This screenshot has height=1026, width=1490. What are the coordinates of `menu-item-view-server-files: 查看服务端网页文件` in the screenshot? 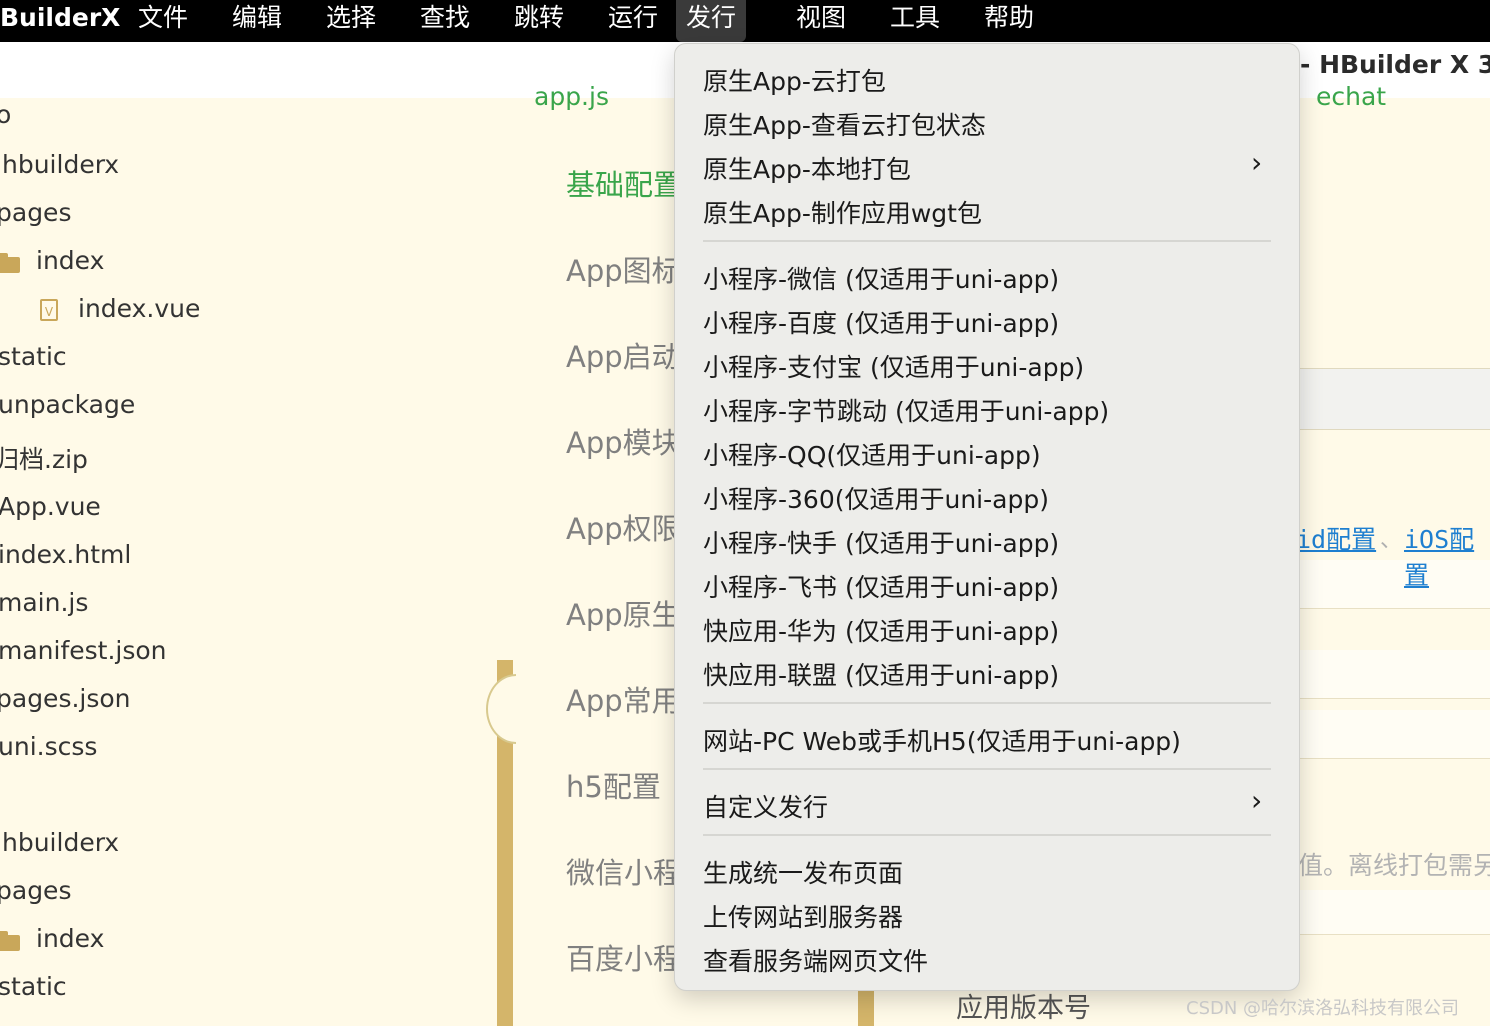 It's located at (815, 960).